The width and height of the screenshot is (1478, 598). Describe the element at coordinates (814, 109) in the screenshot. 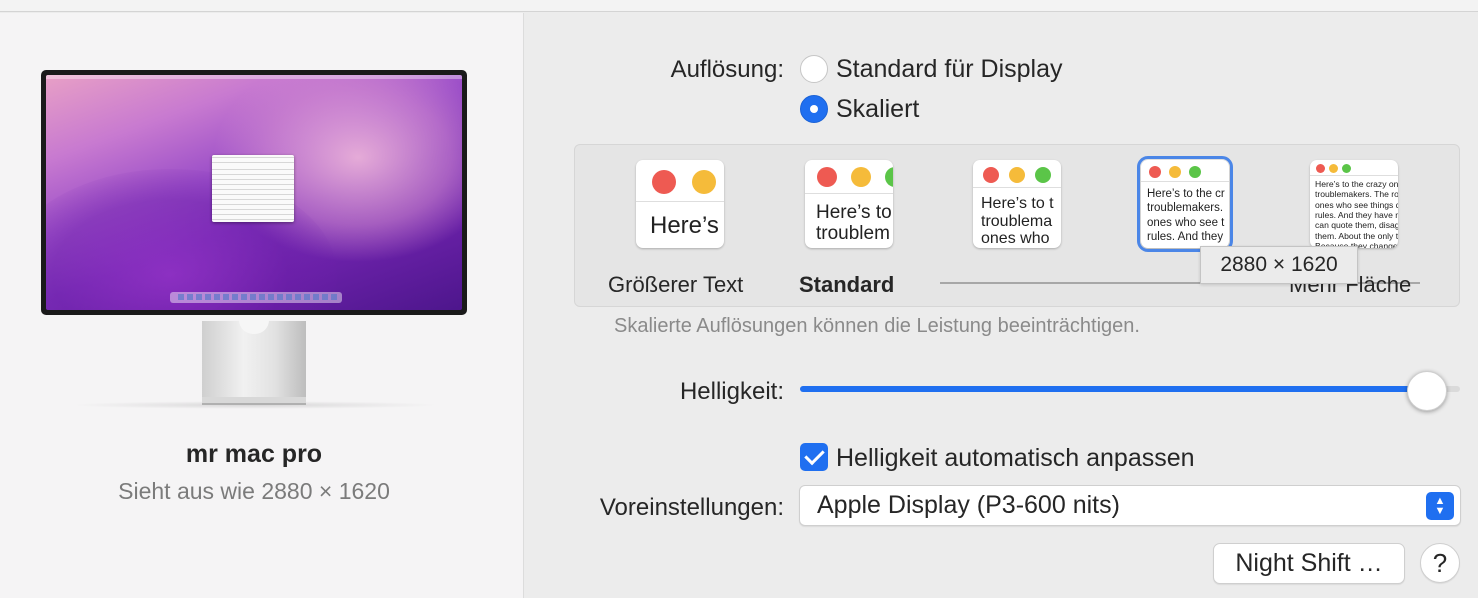

I see `radio-scaled` at that location.